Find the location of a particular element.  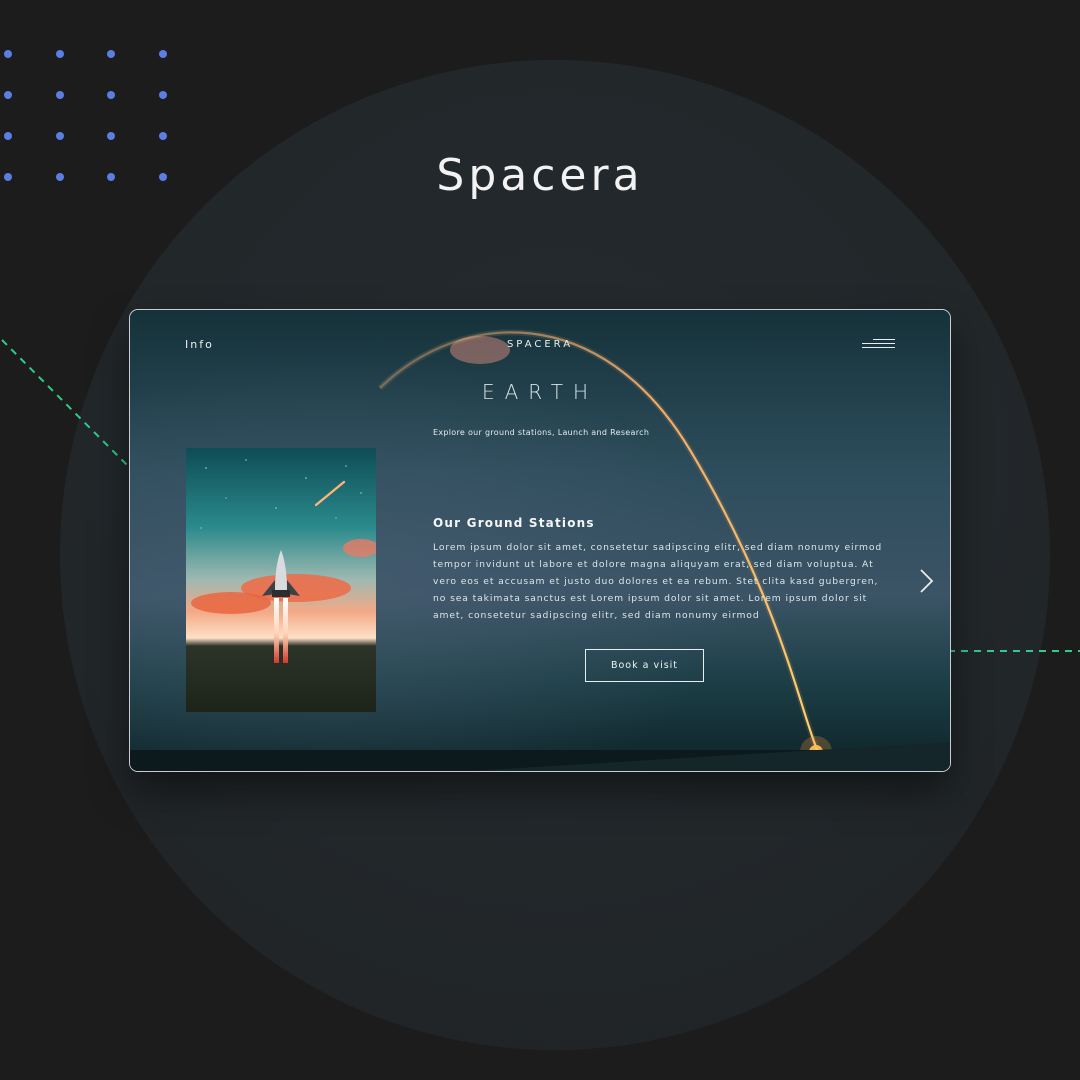

section-heading: Our Ground Stations is located at coordinates (514, 523).